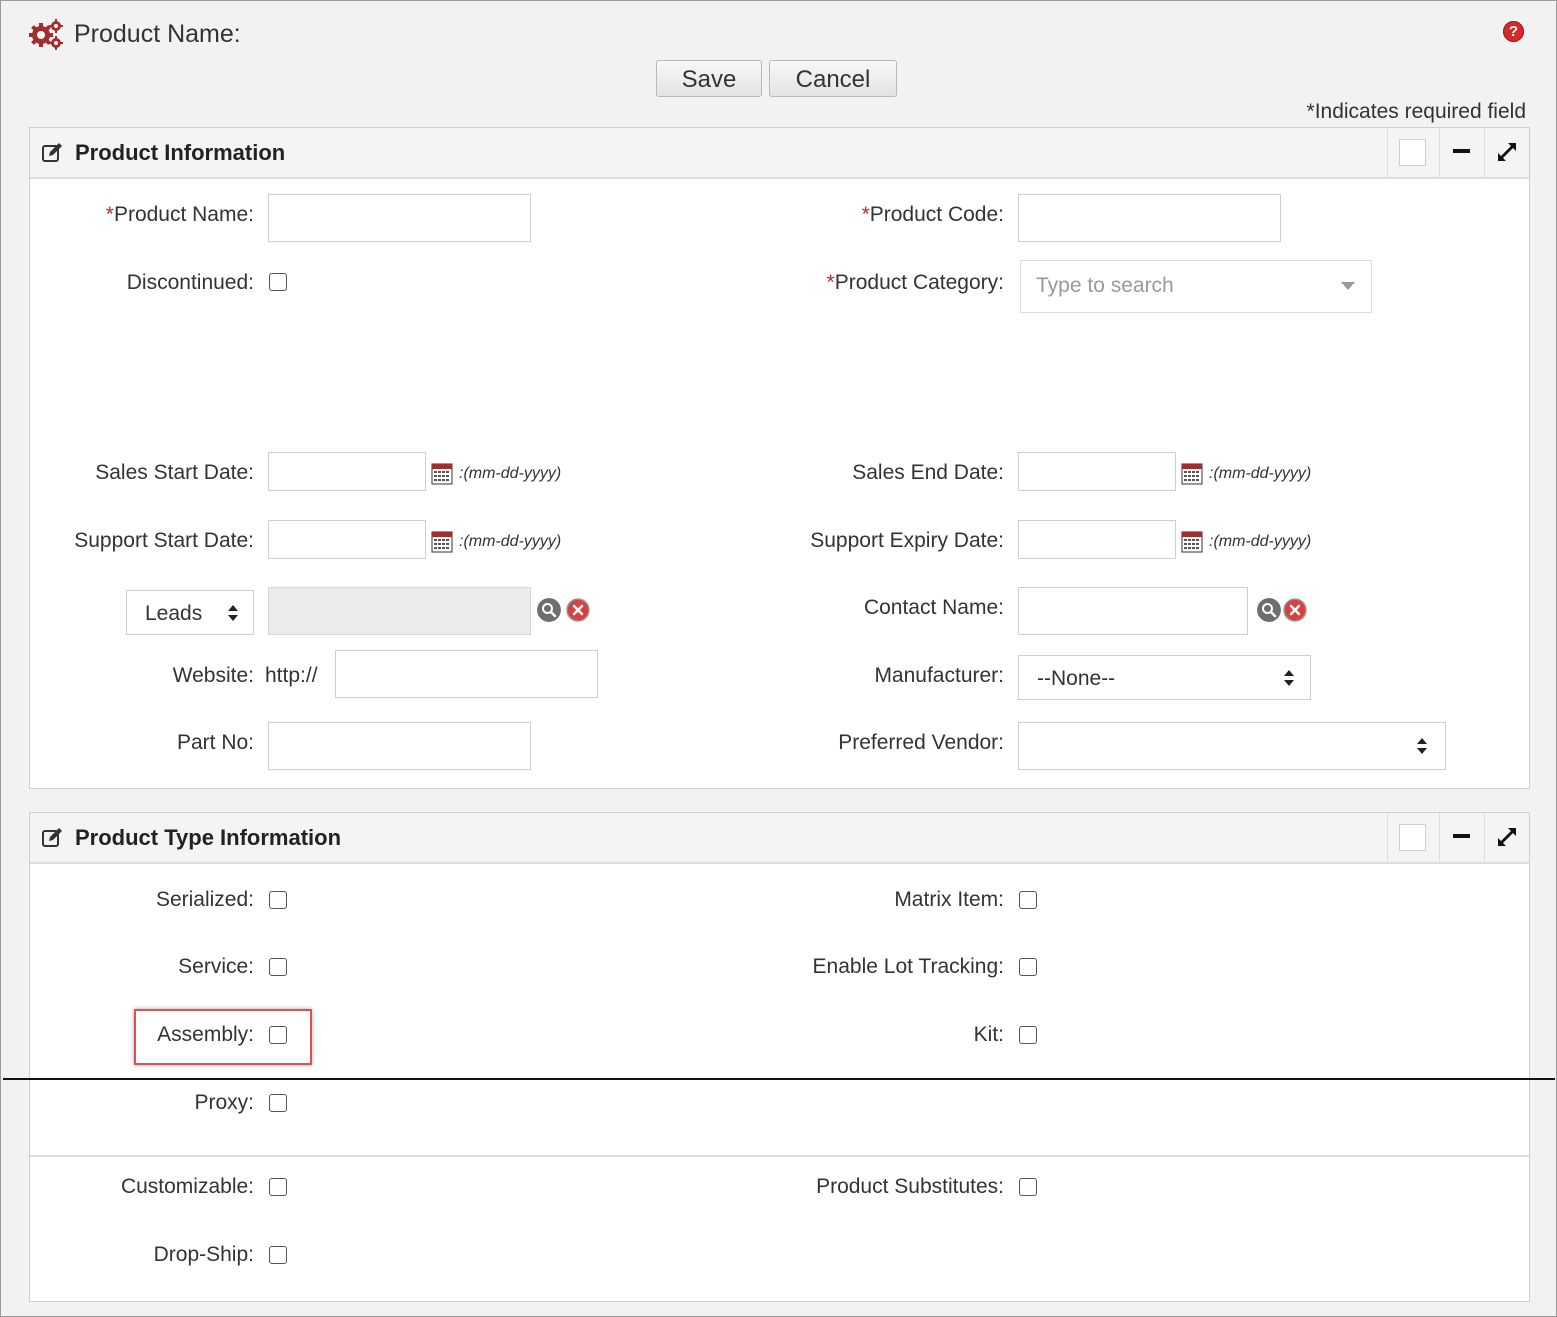  What do you see at coordinates (1076, 678) in the screenshot?
I see `manufacturer-value: --None--` at bounding box center [1076, 678].